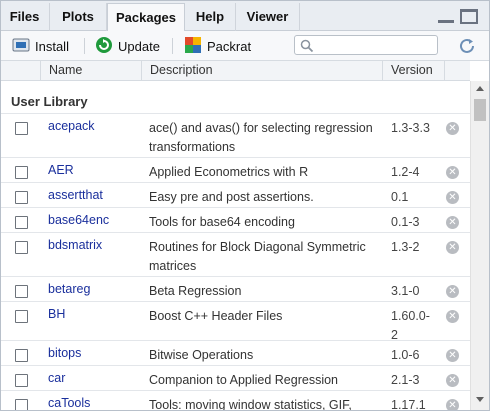 This screenshot has height=411, width=490. I want to click on package-name-link: AER, so click(61, 170).